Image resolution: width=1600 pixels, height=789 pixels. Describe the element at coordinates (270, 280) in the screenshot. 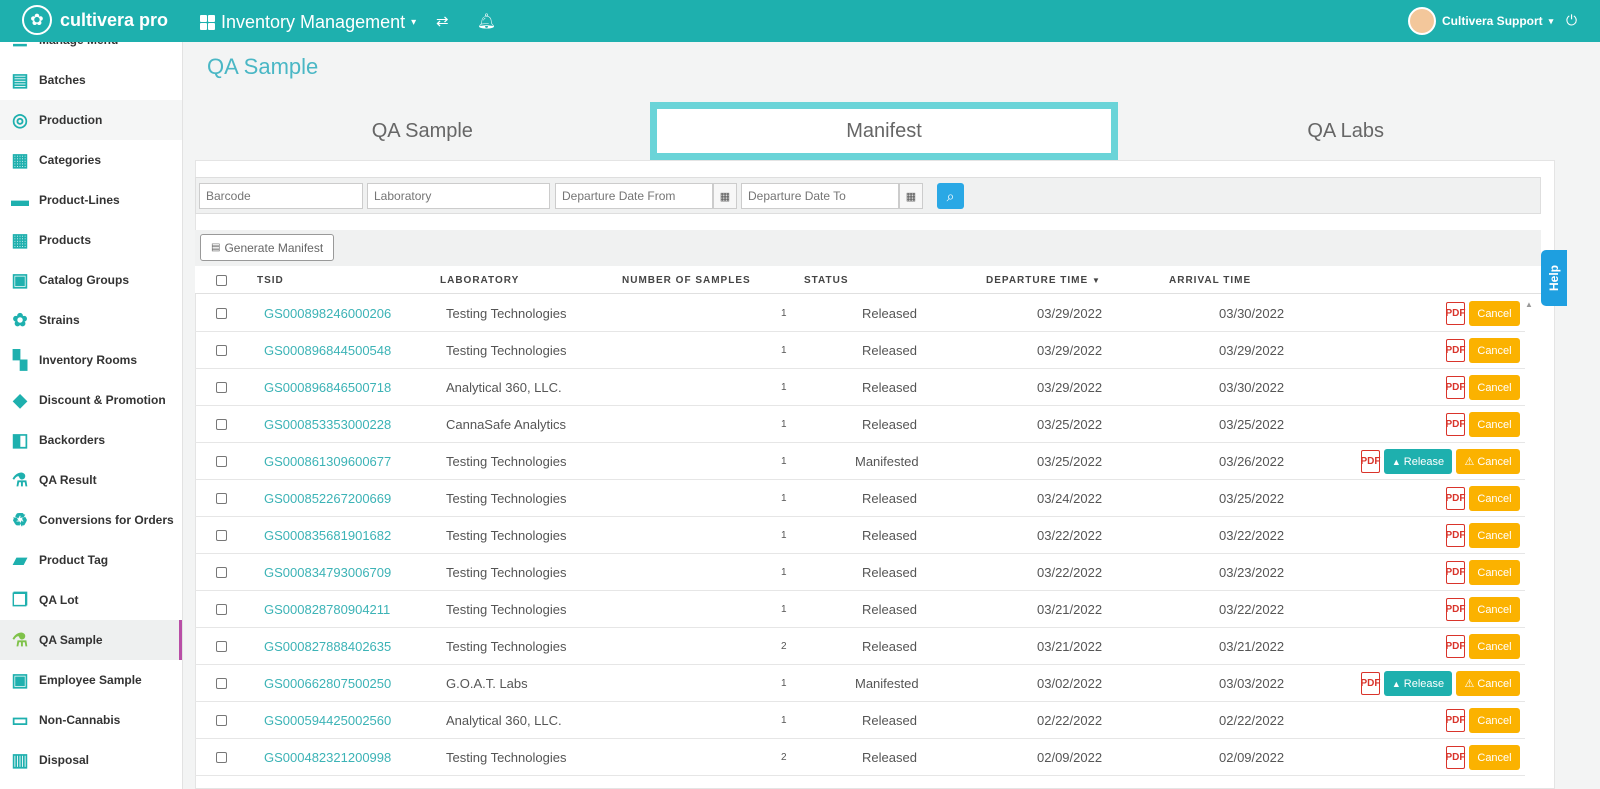

I see `column-header-tsid: TSID` at that location.